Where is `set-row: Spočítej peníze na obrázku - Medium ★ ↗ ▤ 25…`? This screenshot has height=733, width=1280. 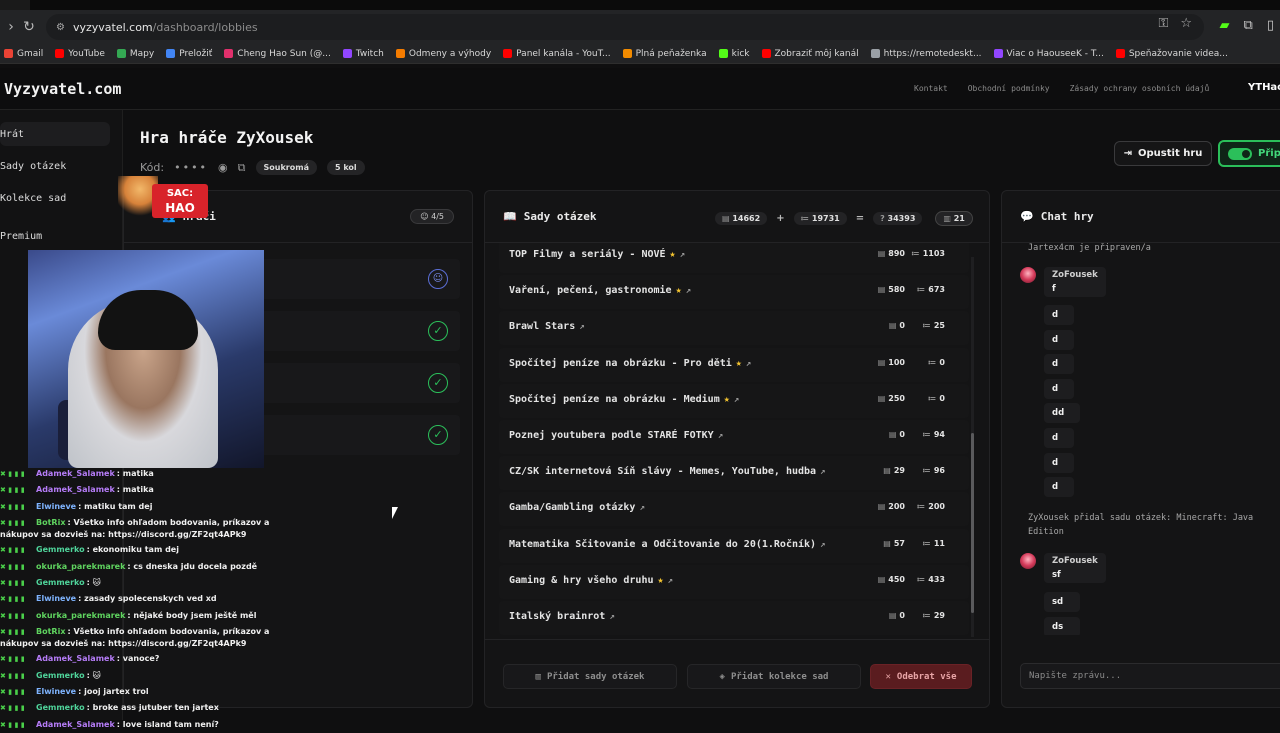 set-row: Spočítej peníze na obrázku - Medium ★ ↗ ▤ 25… is located at coordinates (734, 400).